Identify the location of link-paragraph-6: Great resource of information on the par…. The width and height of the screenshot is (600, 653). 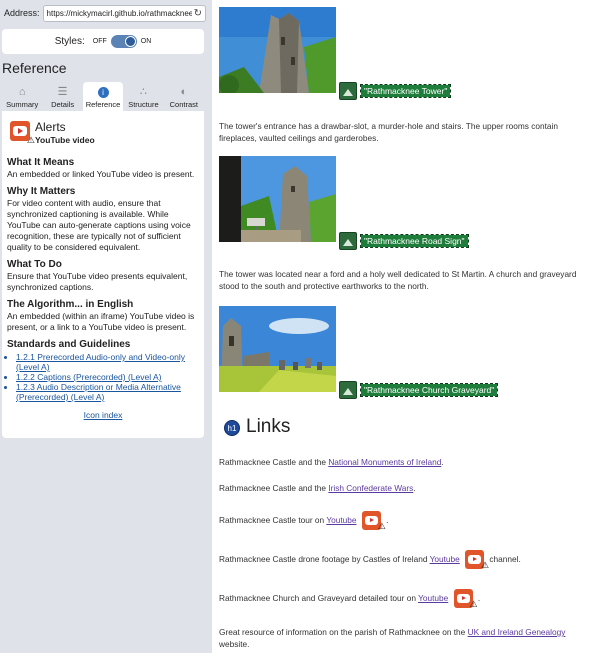
(392, 638).